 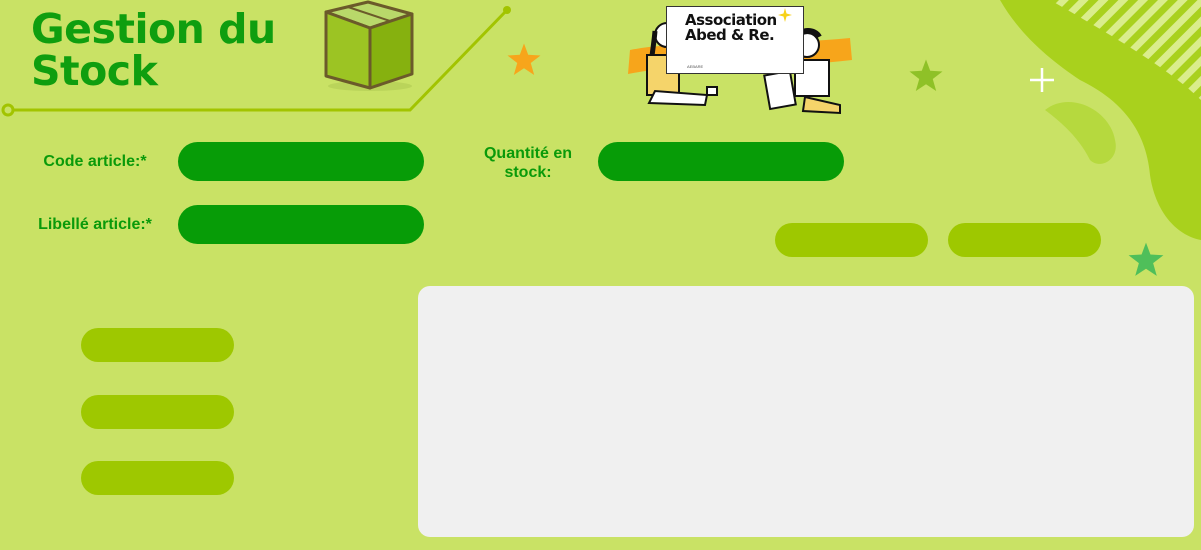 I want to click on page-title: Gestion du Stock, so click(x=153, y=50).